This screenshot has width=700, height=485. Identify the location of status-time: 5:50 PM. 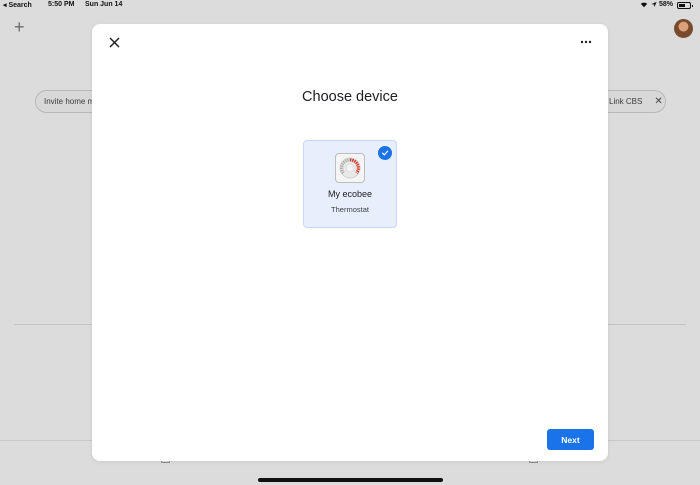
(61, 4).